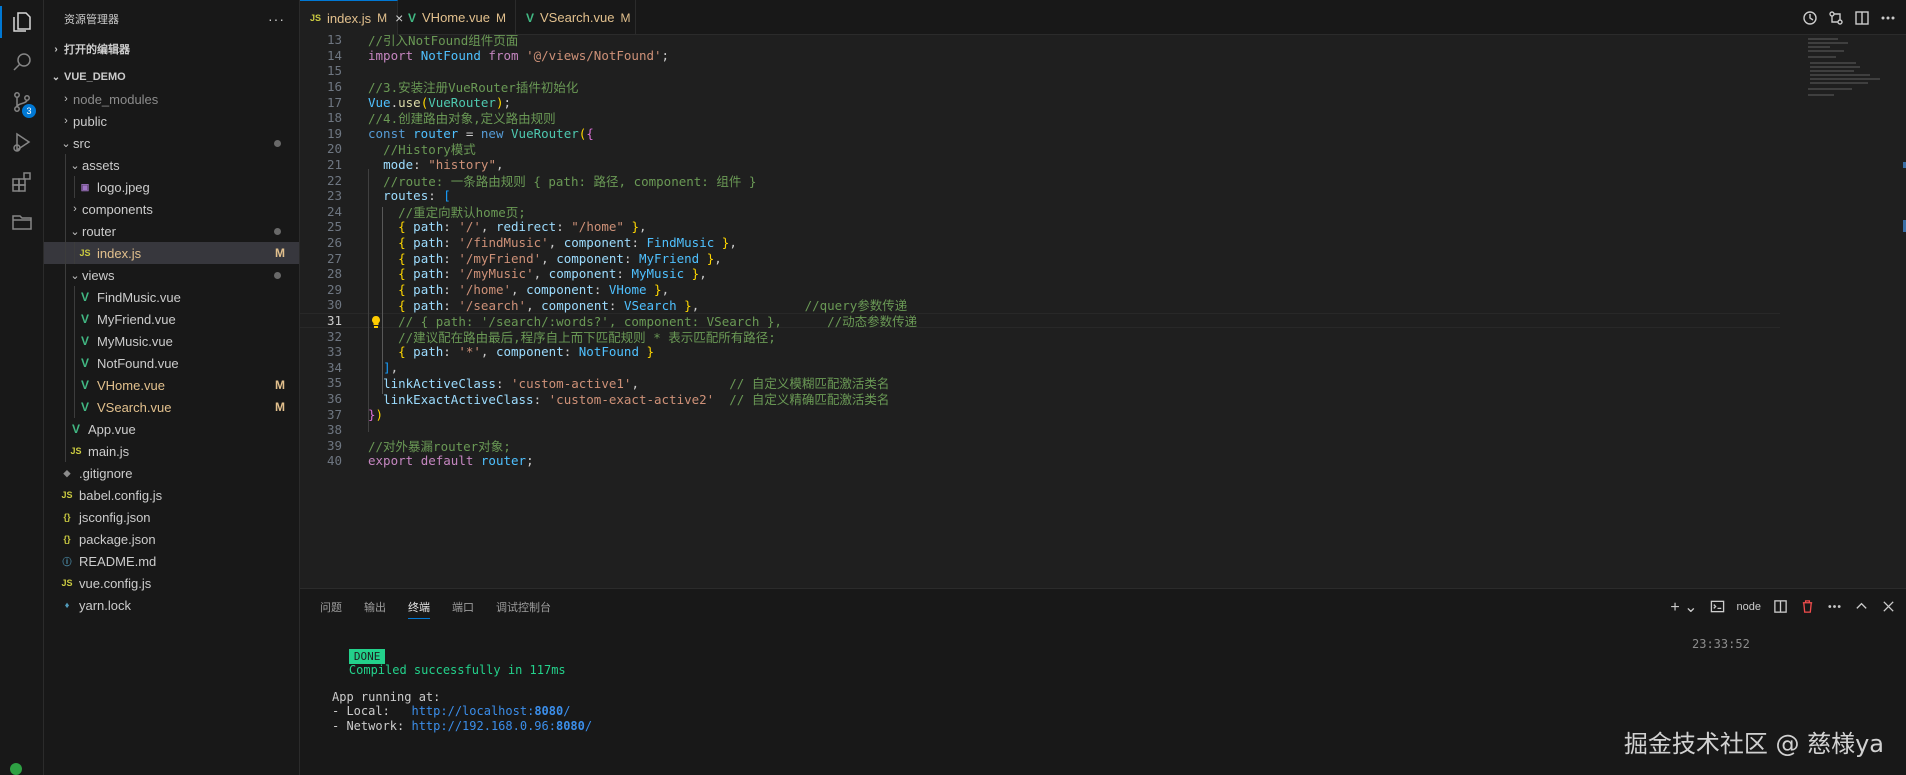  Describe the element at coordinates (451, 227) in the screenshot. I see `code-token: :` at that location.